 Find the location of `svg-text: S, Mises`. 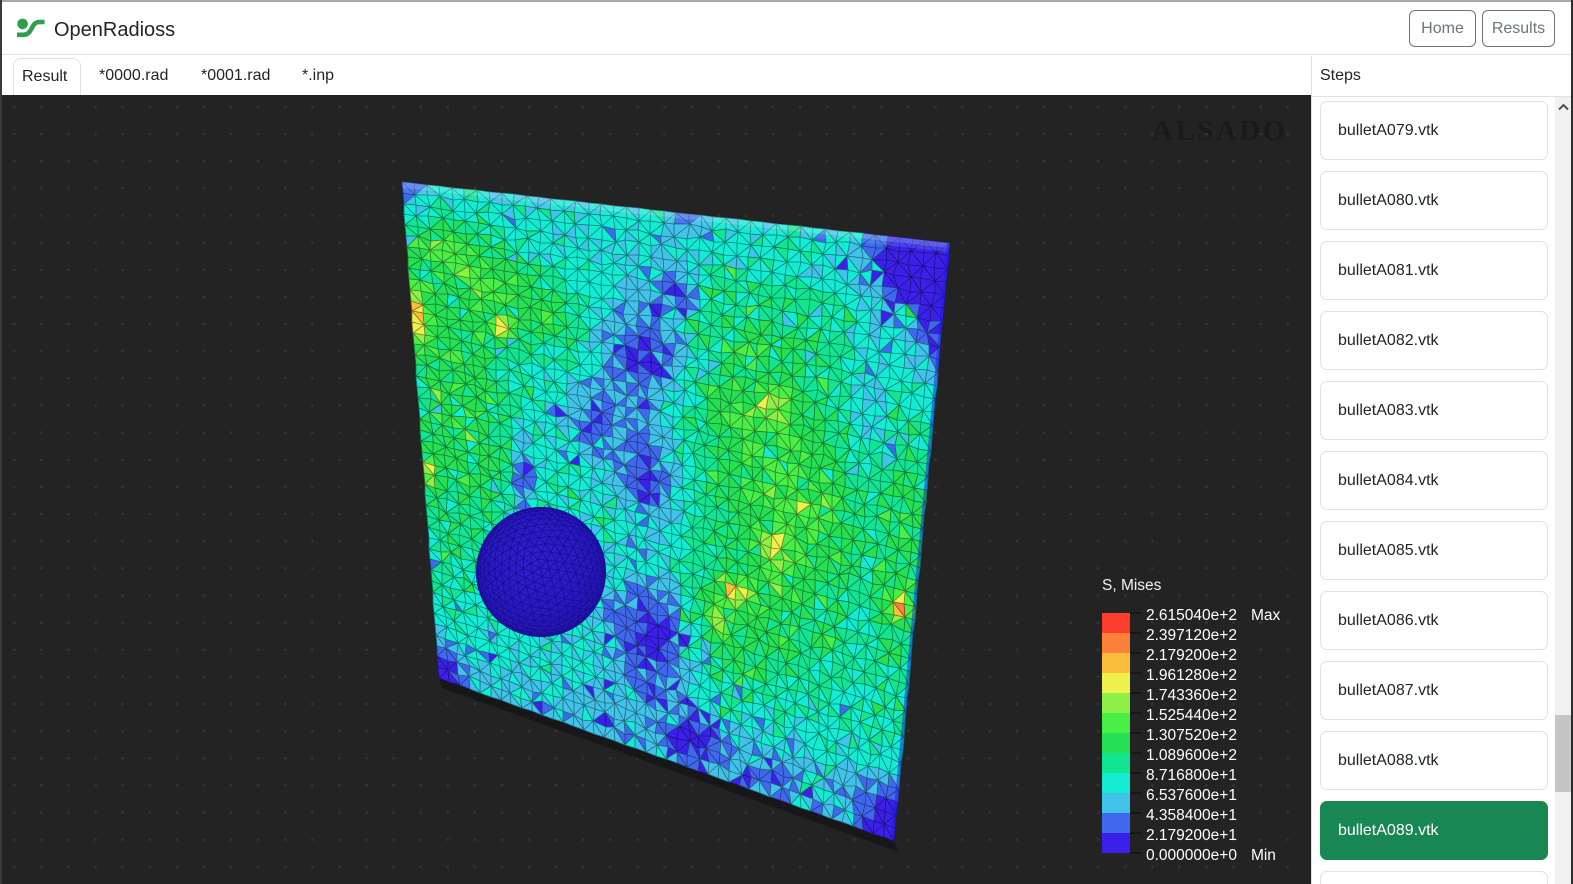

svg-text: S, Mises is located at coordinates (1132, 585).